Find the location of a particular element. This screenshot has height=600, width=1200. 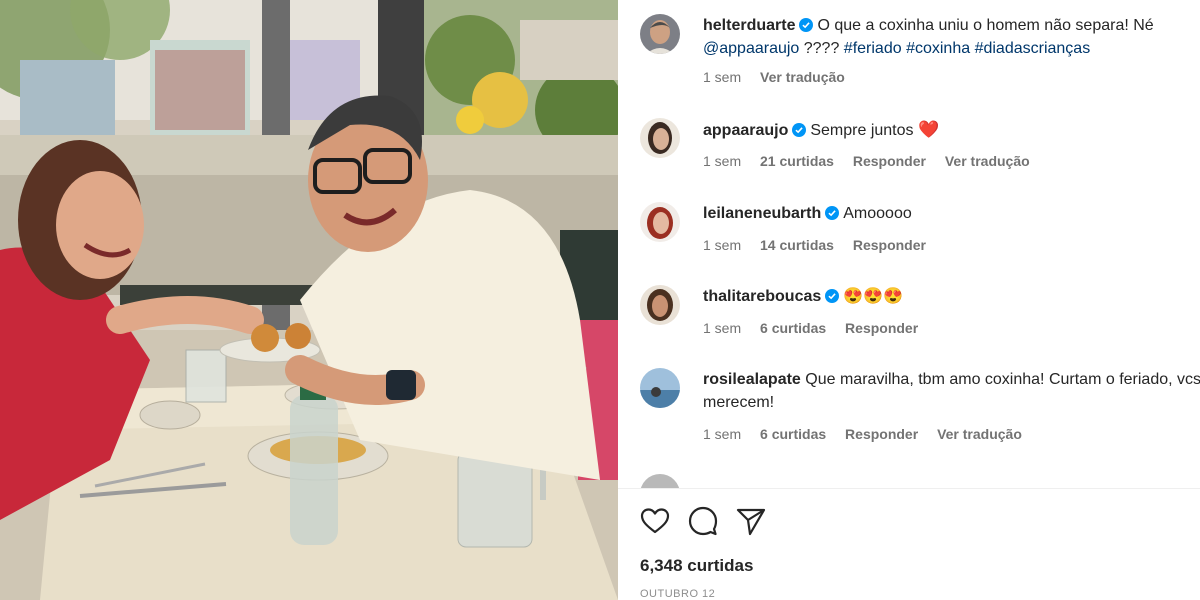

caption-body-2: ???? is located at coordinates (821, 48).